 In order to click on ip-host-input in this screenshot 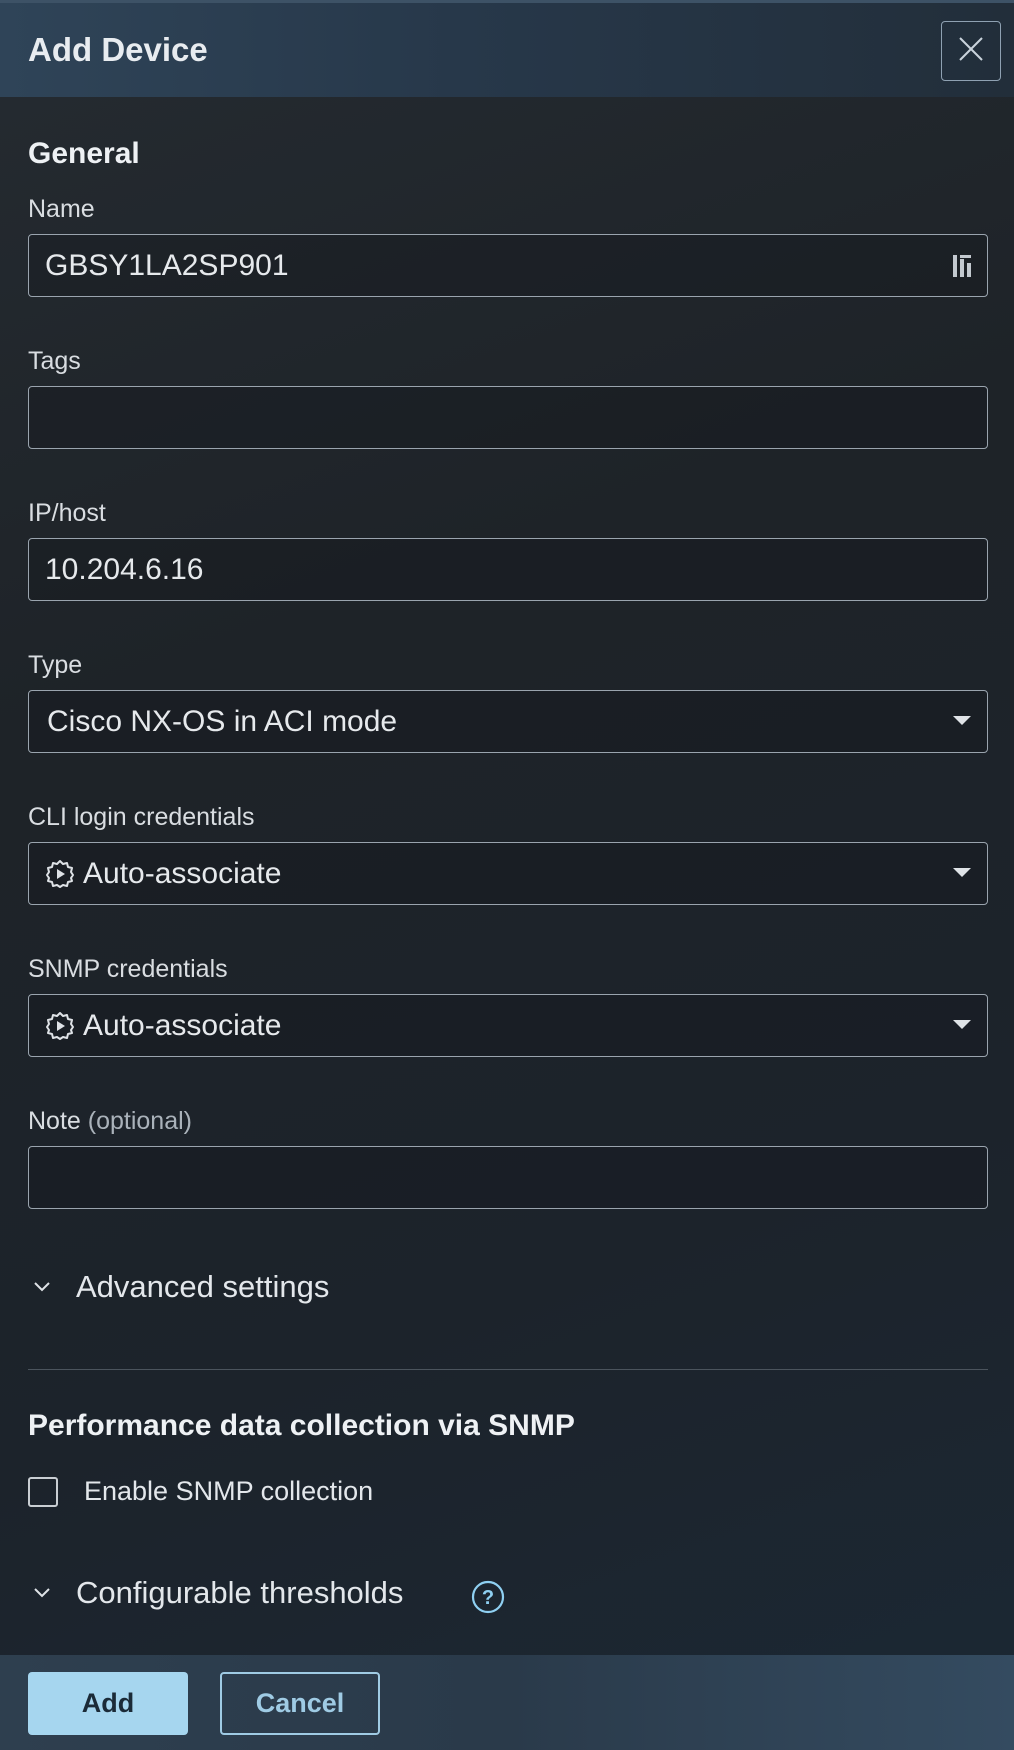, I will do `click(508, 569)`.